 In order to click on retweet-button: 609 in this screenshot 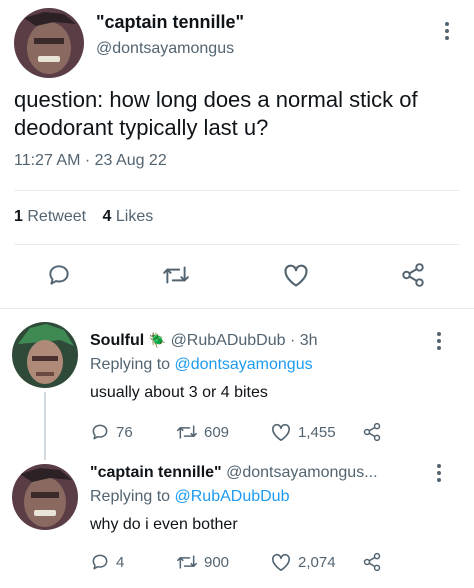, I will do `click(202, 432)`.